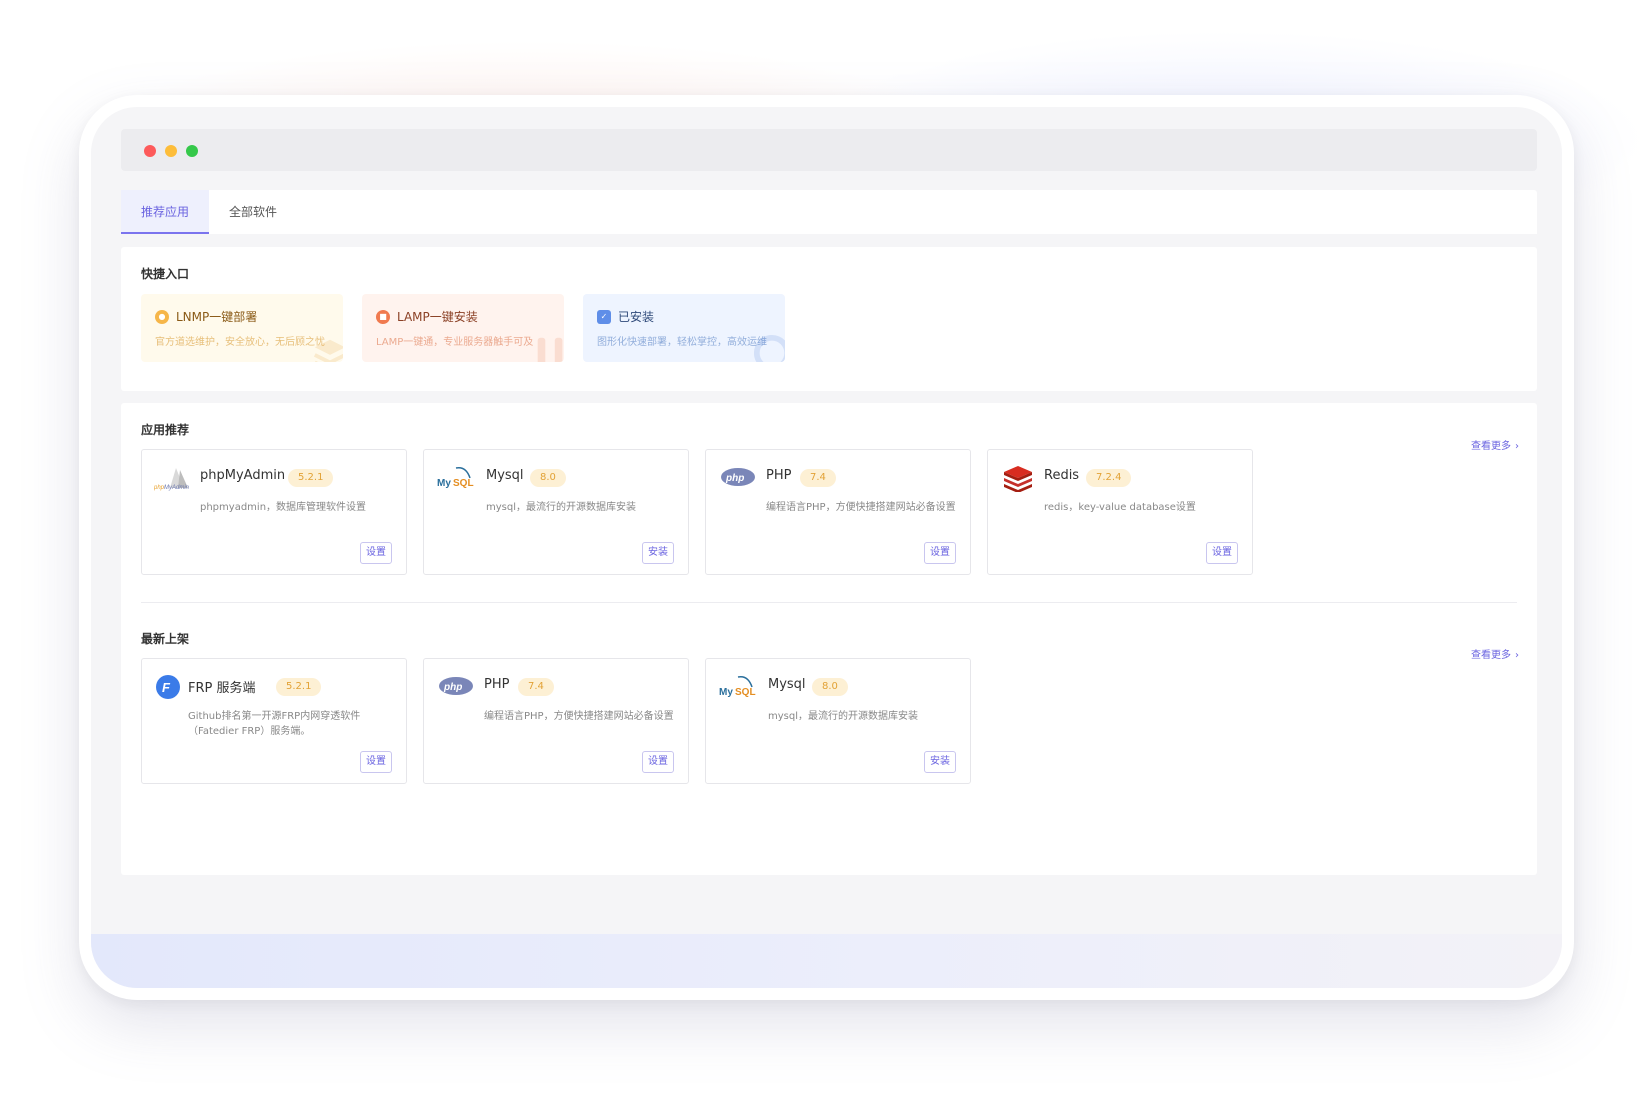 The width and height of the screenshot is (1652, 1106). Describe the element at coordinates (150, 151) in the screenshot. I see `close-window-button` at that location.